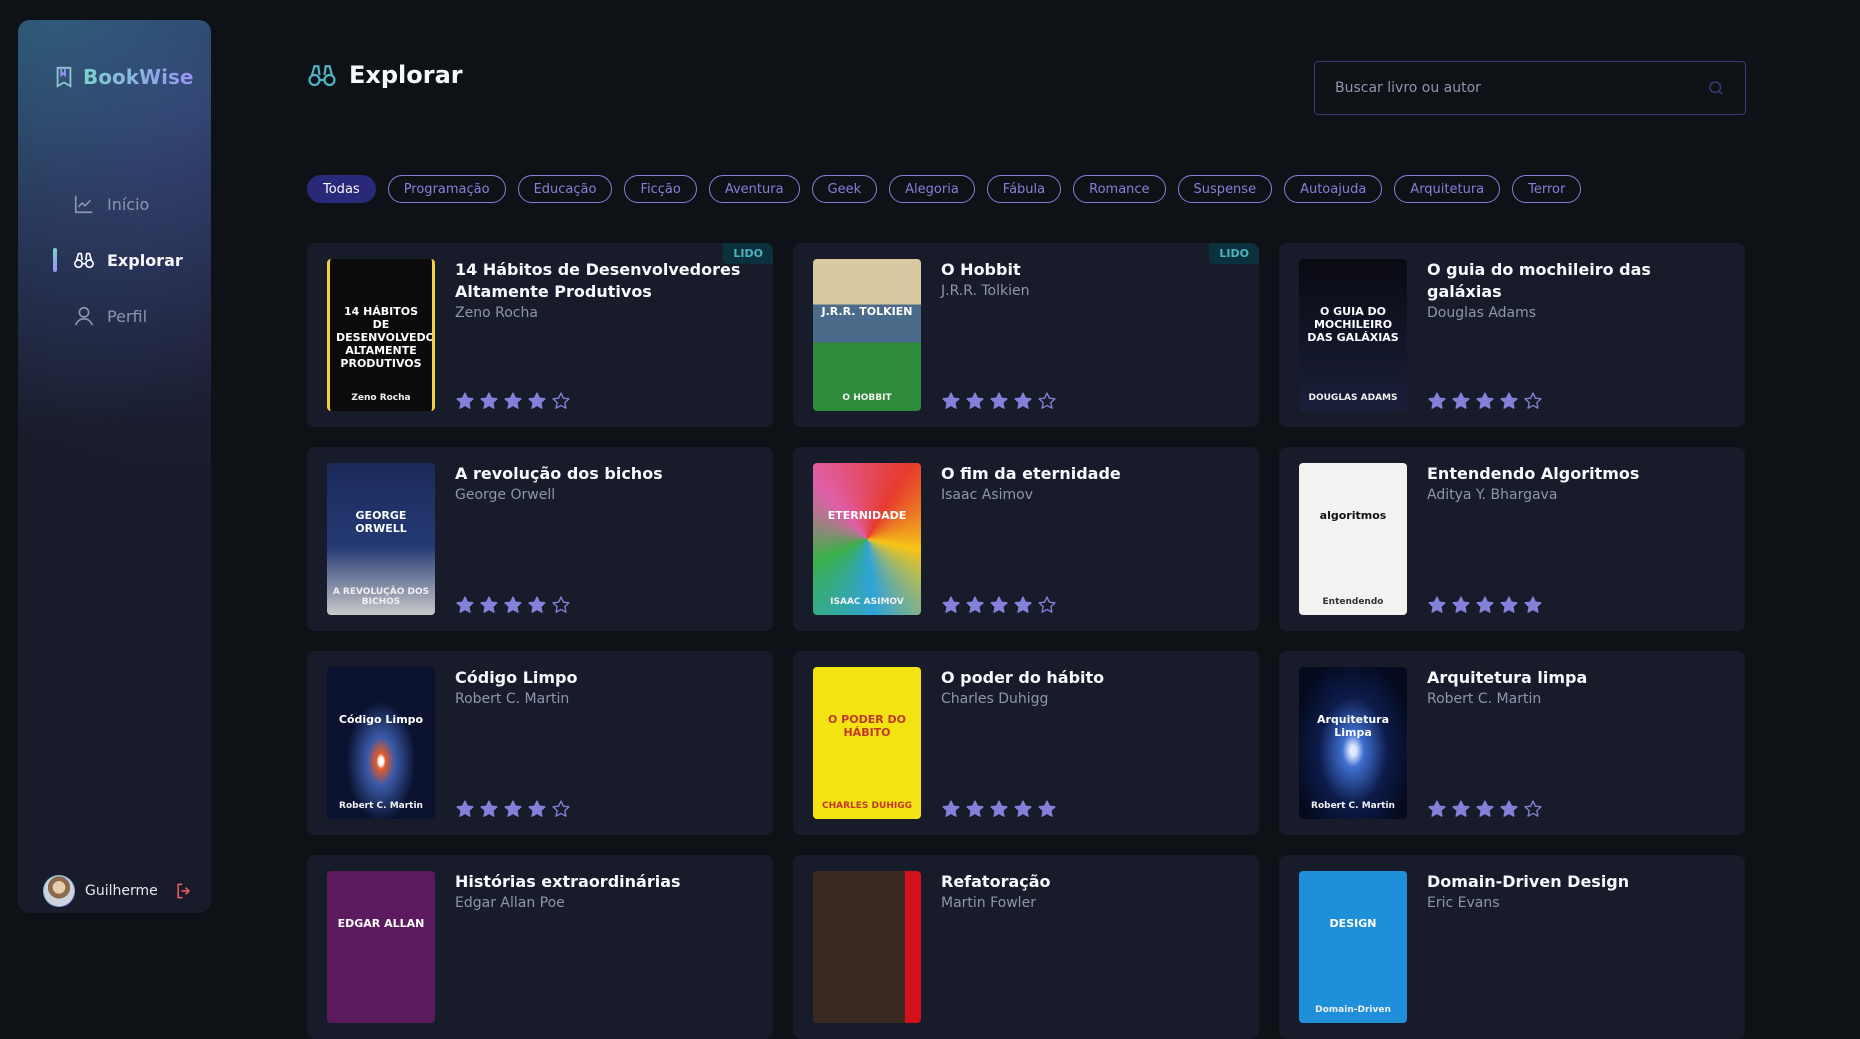 The width and height of the screenshot is (1860, 1039). What do you see at coordinates (83, 204) in the screenshot?
I see `chart-line-icon` at bounding box center [83, 204].